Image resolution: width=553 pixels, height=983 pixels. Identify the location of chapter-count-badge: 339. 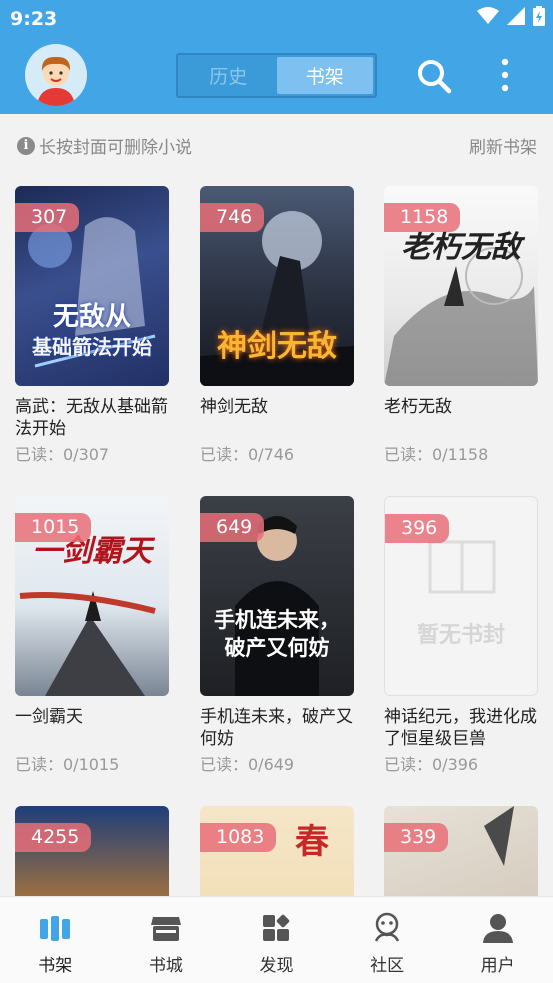
(416, 837).